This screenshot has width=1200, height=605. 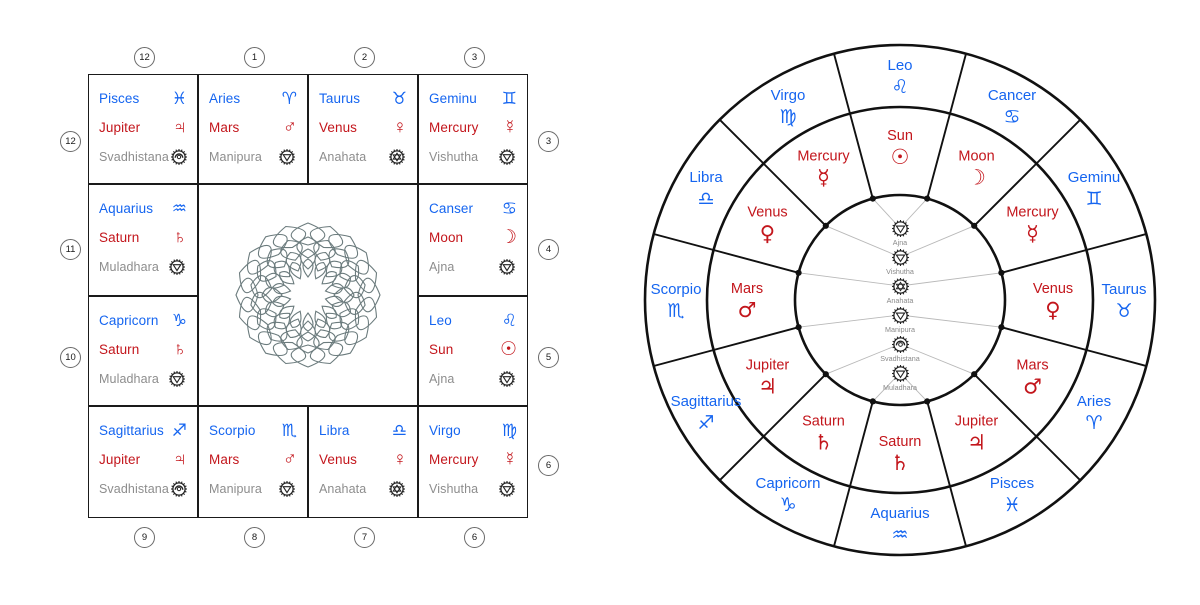 I want to click on planet-glyph-icon: ☿, so click(x=509, y=459).